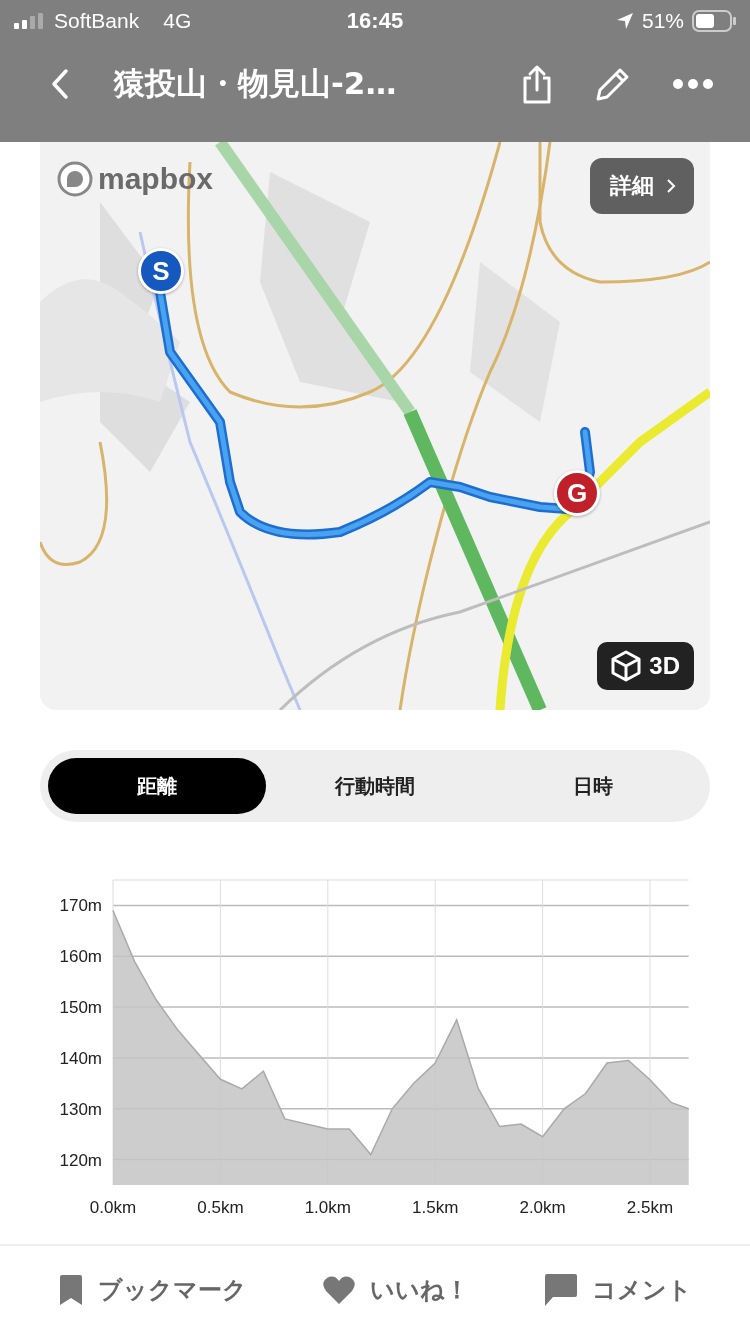 This screenshot has height=1334, width=750. Describe the element at coordinates (624, 21) in the screenshot. I see `location-arrow-icon` at that location.